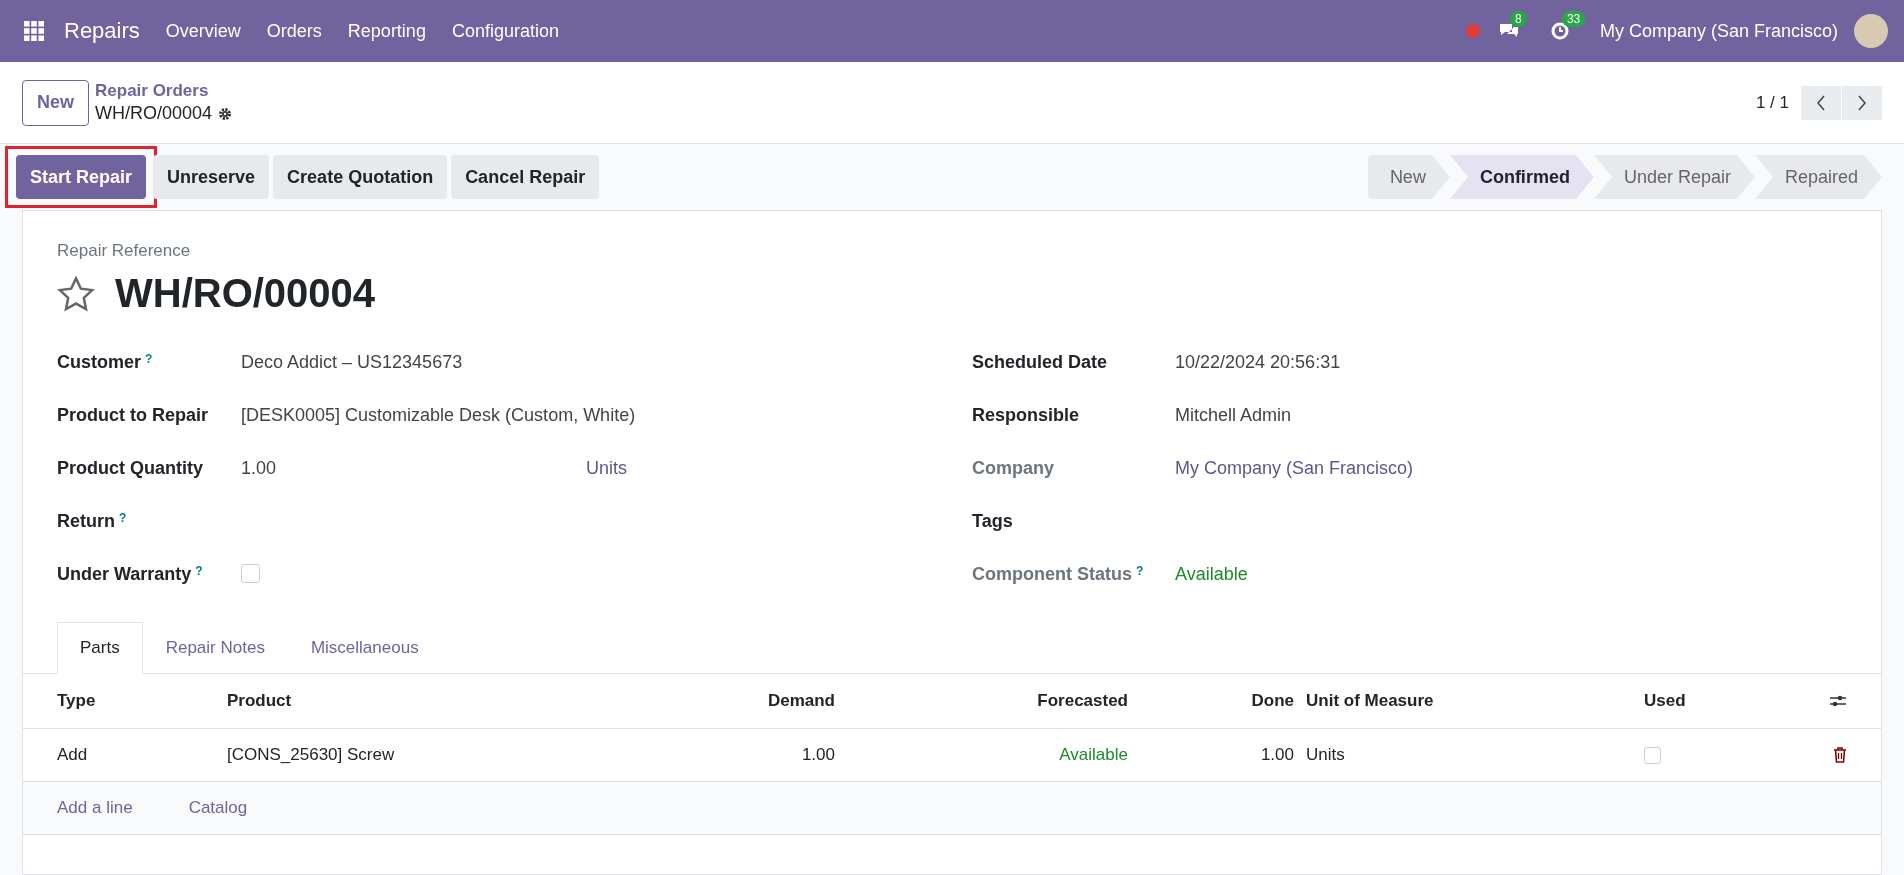 The width and height of the screenshot is (1904, 875). I want to click on notebook-tab: Miscellaneous, so click(364, 648).